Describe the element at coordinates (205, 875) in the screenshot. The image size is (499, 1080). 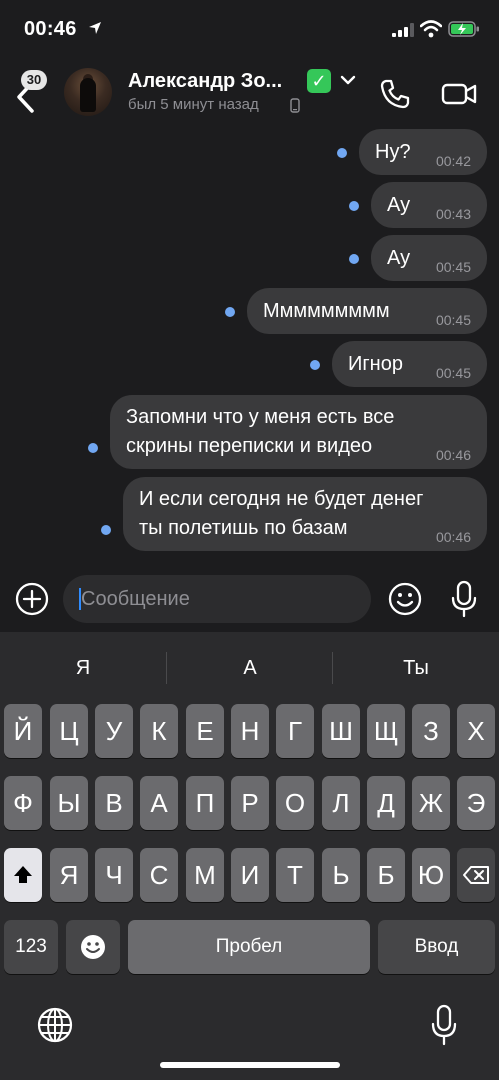
I see `key: М` at that location.